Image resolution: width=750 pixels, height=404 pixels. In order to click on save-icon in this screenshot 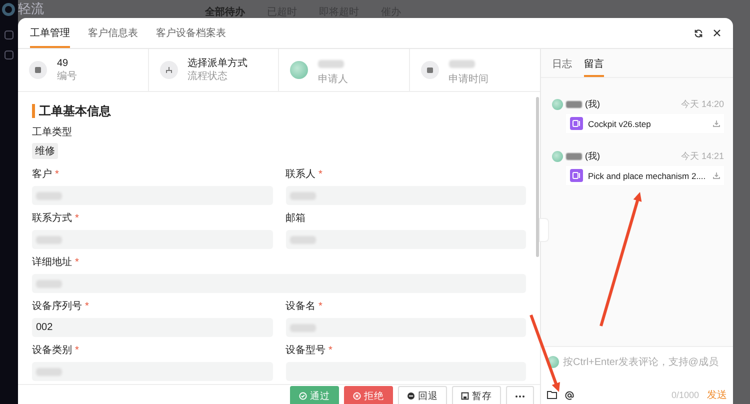, I will do `click(465, 396)`.